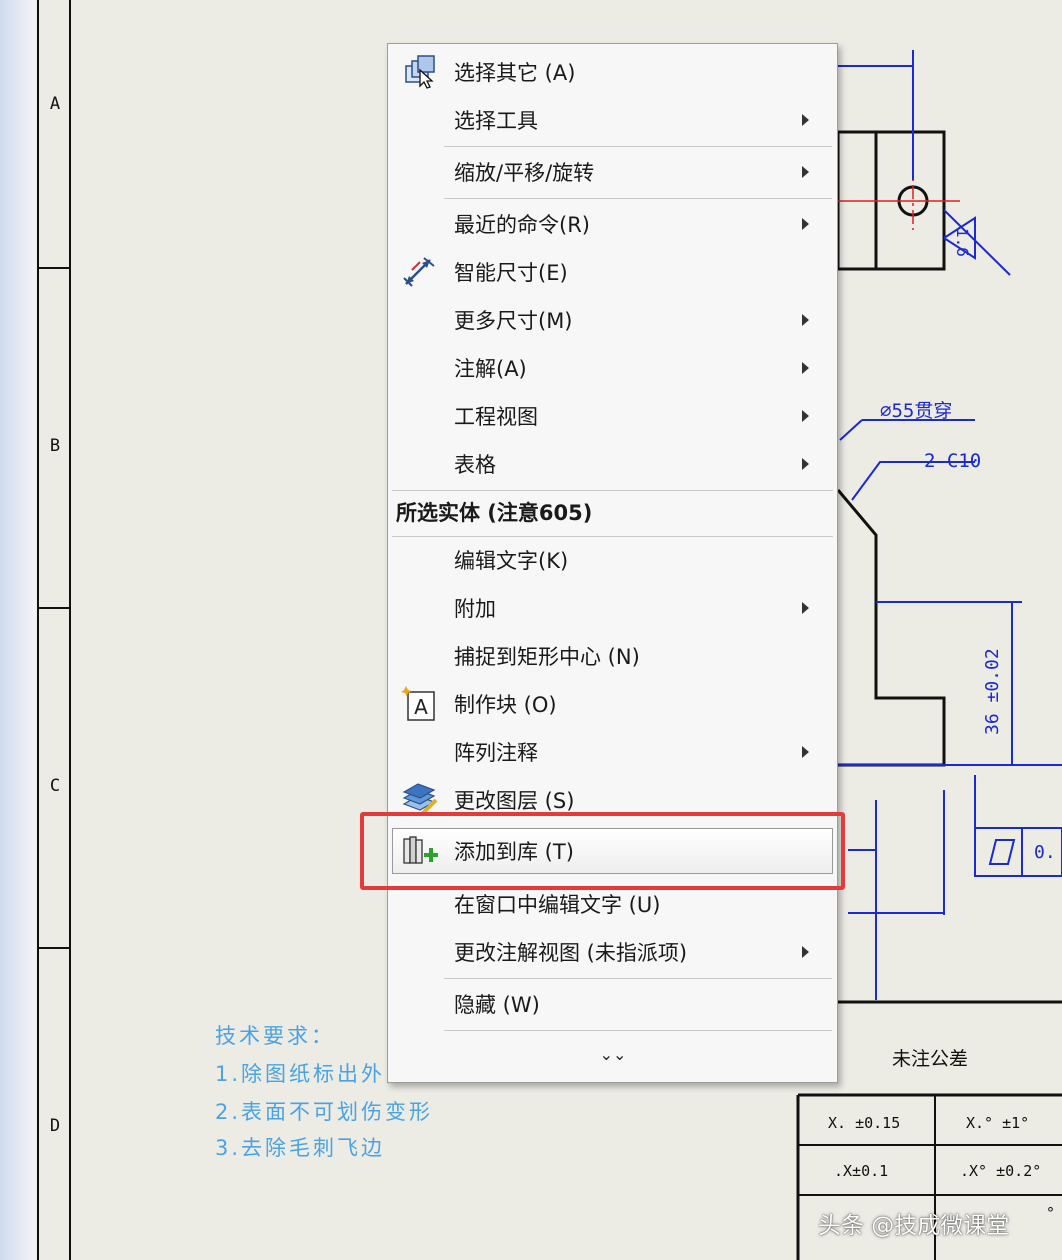  What do you see at coordinates (914, 1226) in the screenshot?
I see `watermark-text: 头条 @技成微课堂` at bounding box center [914, 1226].